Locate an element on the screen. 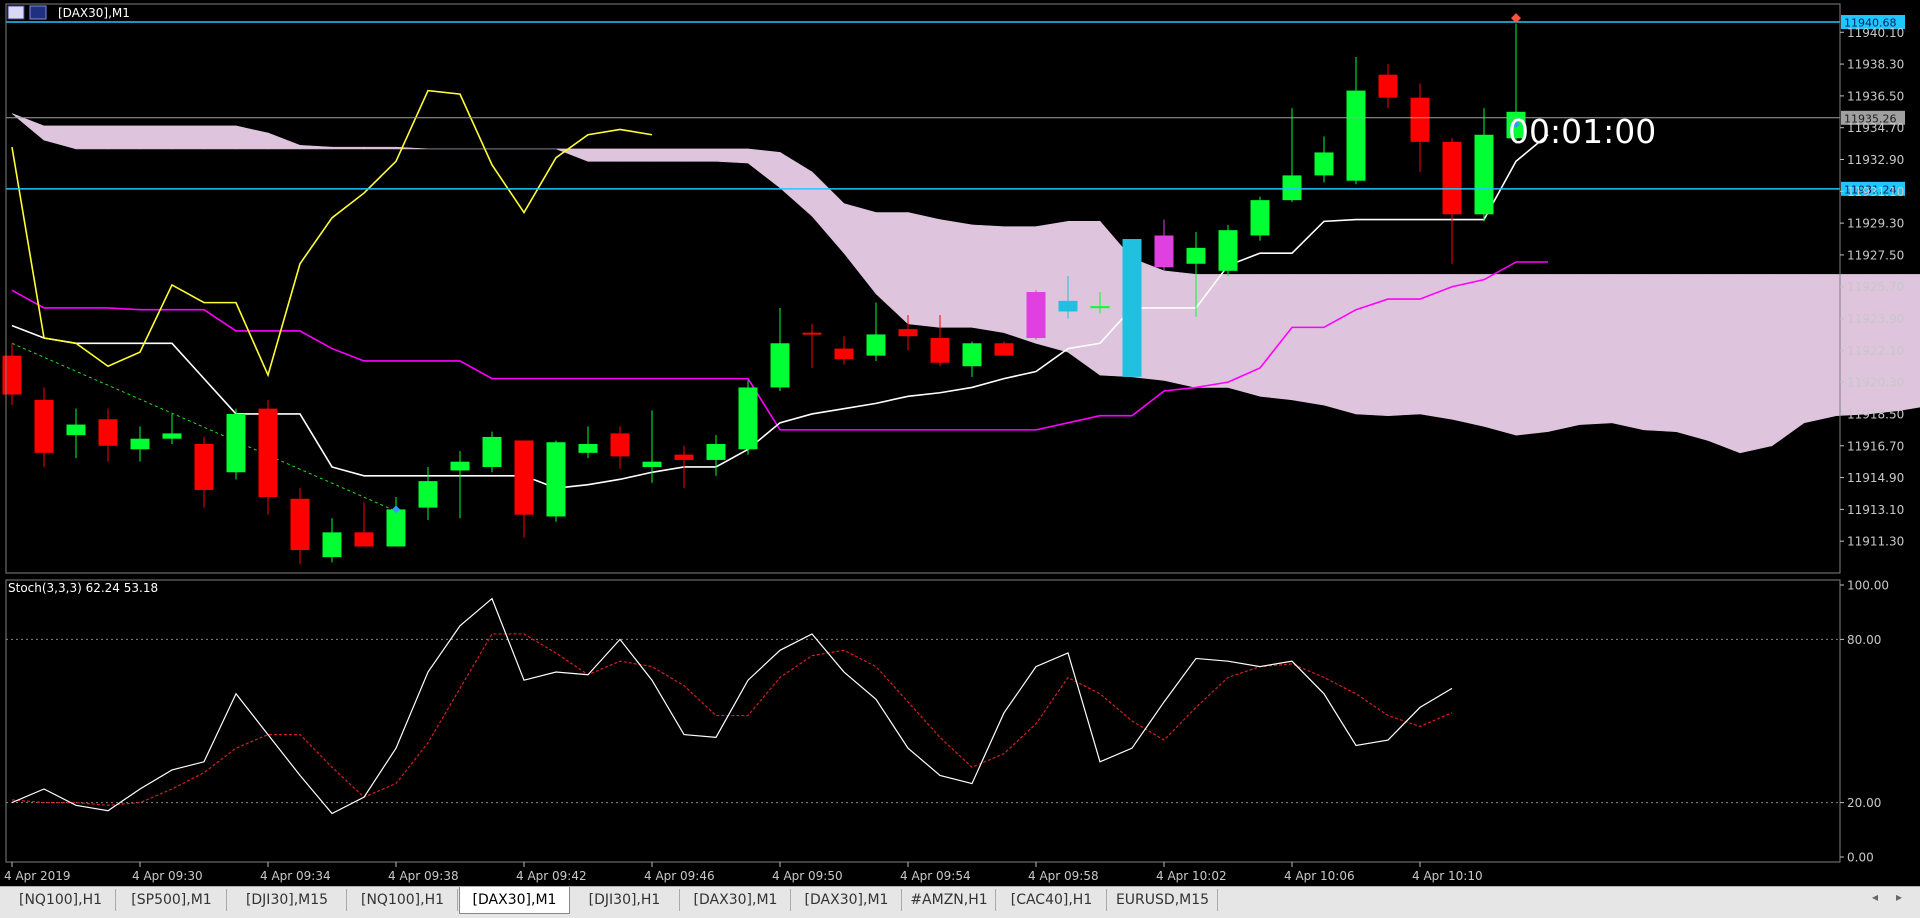 This screenshot has height=918, width=1920. tab-cac40h1: [CAC40],H1 is located at coordinates (1052, 900).